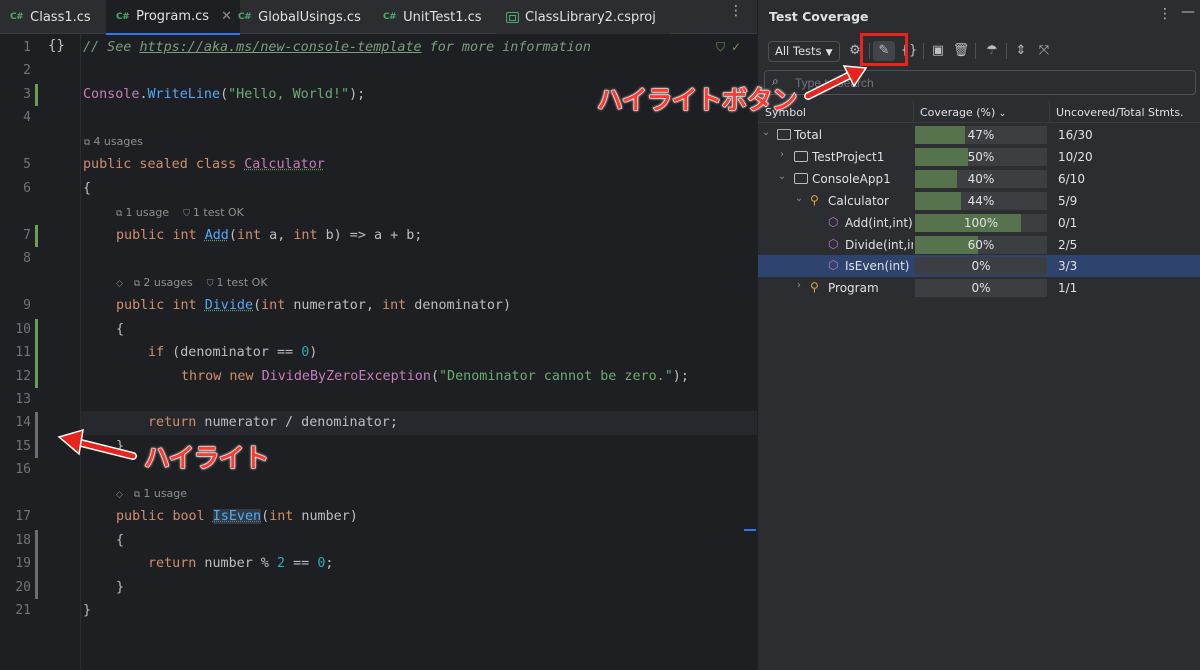 Image resolution: width=1200 pixels, height=670 pixels. What do you see at coordinates (506, 47) in the screenshot?
I see `code-comment: for more information` at bounding box center [506, 47].